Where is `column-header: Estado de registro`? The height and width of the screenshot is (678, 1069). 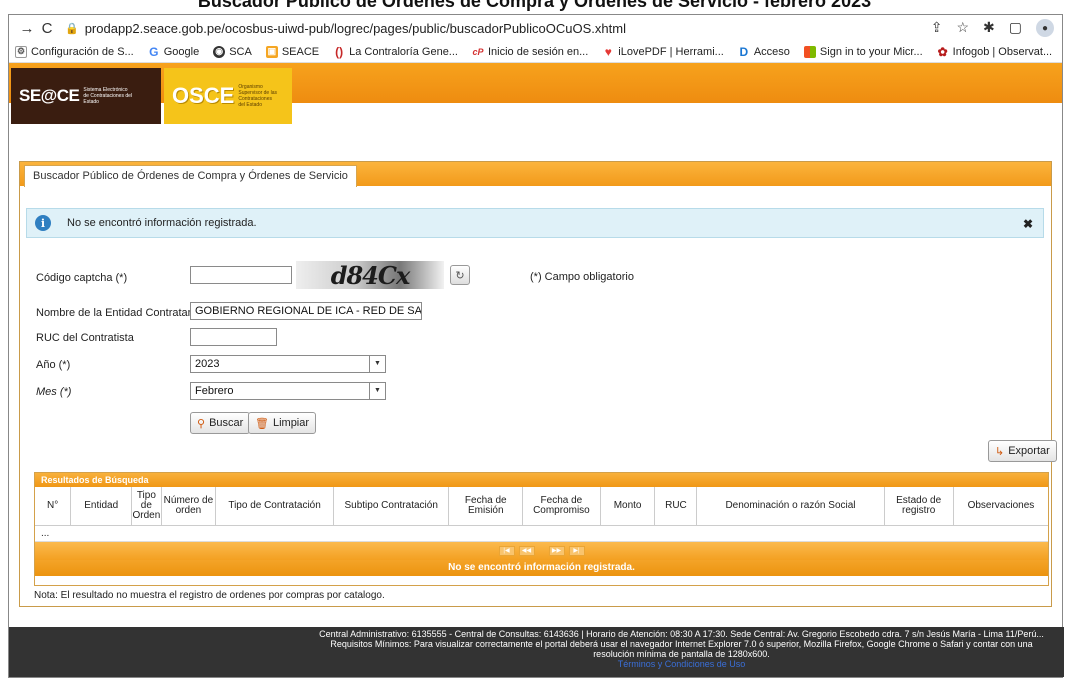
column-header: Estado de registro is located at coordinates (919, 506).